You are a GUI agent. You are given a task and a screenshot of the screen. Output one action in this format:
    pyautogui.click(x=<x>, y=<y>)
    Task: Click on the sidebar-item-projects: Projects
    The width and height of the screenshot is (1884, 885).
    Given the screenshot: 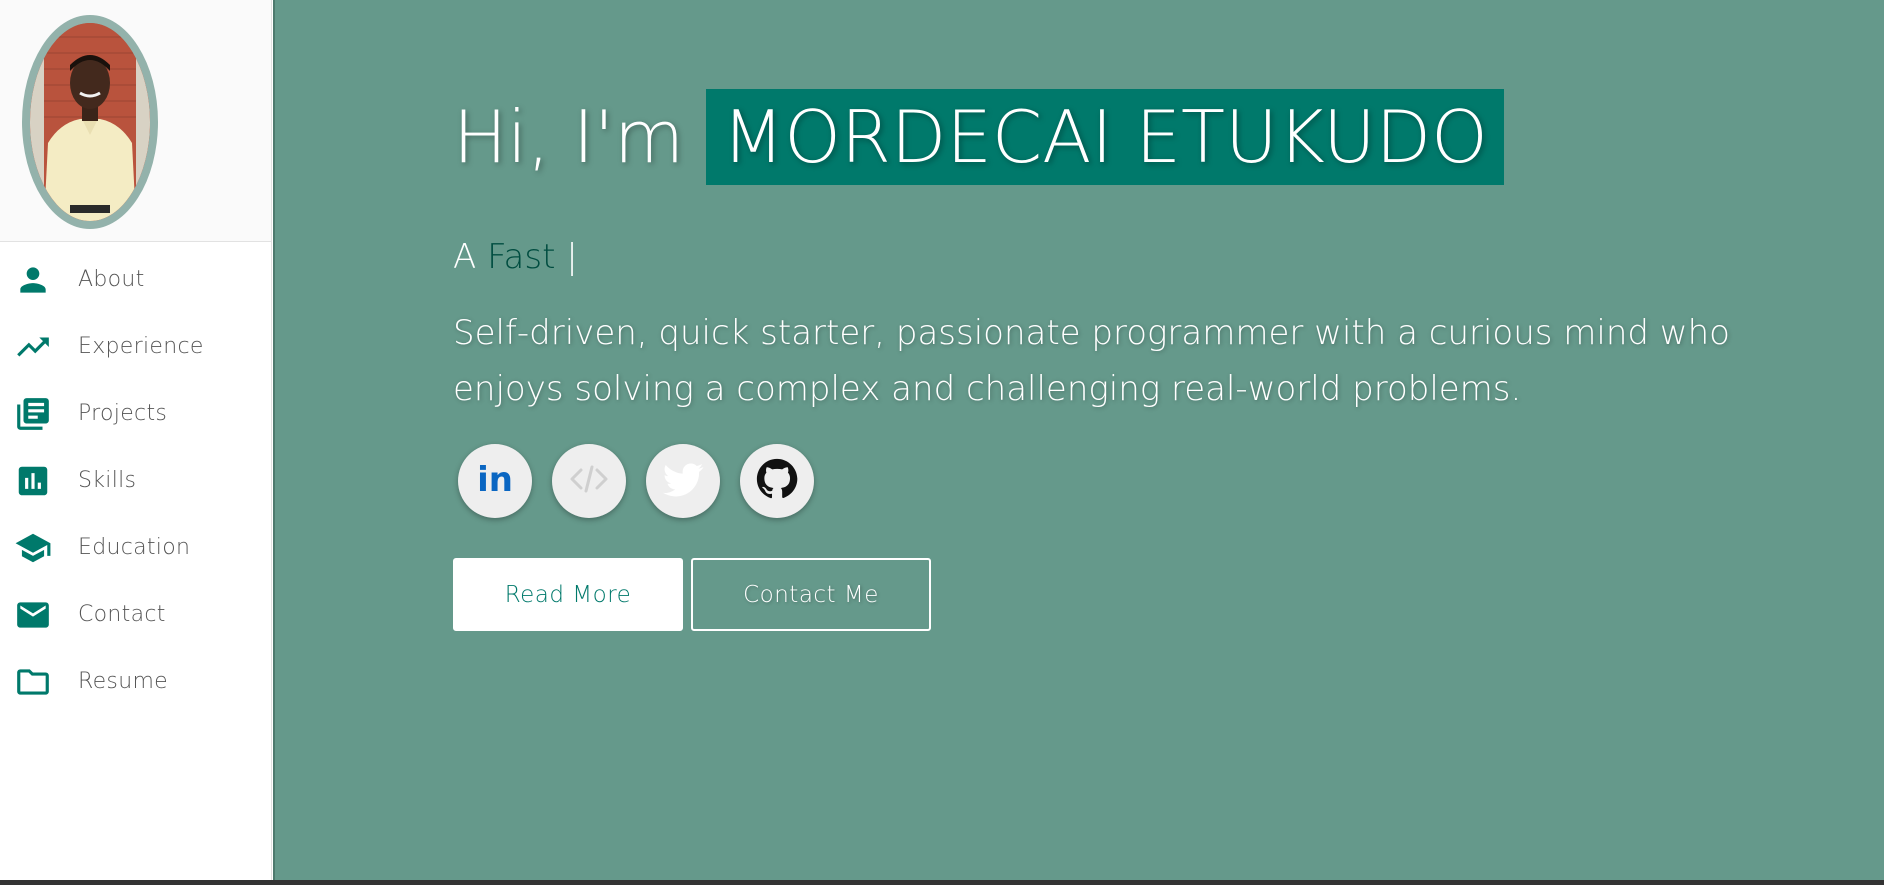 What is the action you would take?
    pyautogui.click(x=135, y=413)
    